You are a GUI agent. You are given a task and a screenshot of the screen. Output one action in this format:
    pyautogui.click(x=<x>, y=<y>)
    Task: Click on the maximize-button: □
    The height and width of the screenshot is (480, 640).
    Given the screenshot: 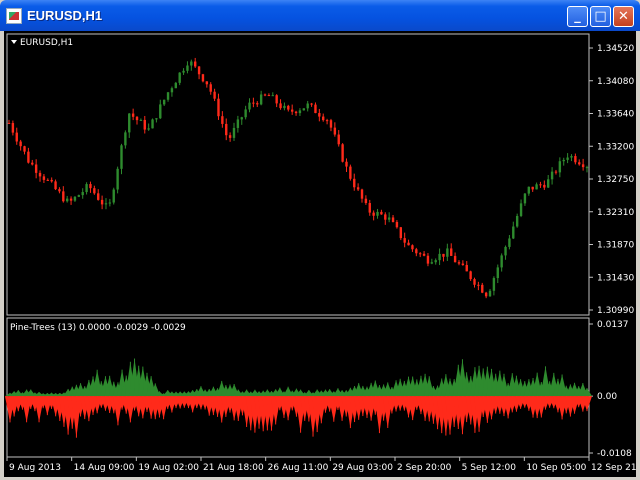 What is the action you would take?
    pyautogui.click(x=600, y=16)
    